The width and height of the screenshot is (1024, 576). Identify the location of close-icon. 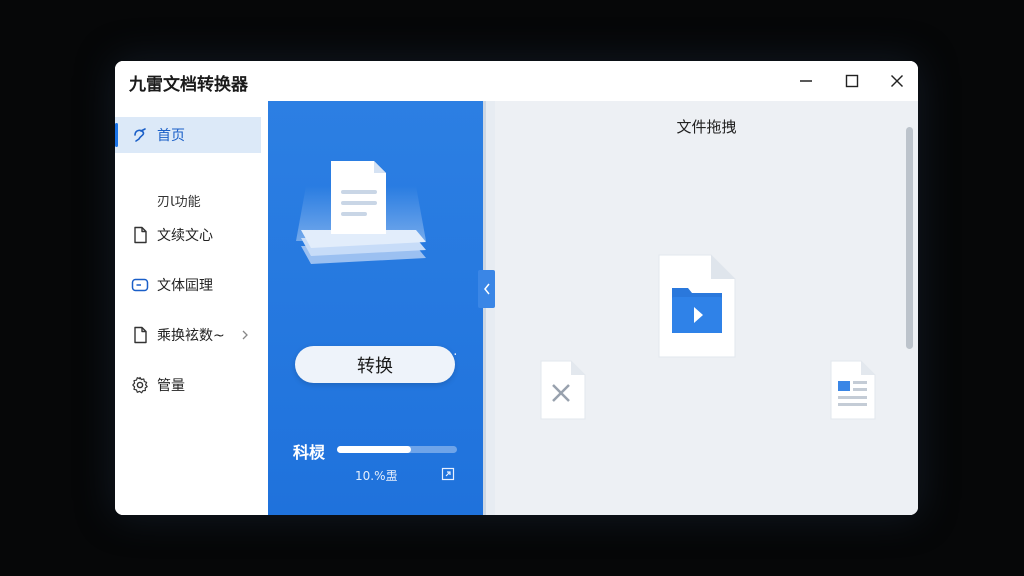
(897, 81).